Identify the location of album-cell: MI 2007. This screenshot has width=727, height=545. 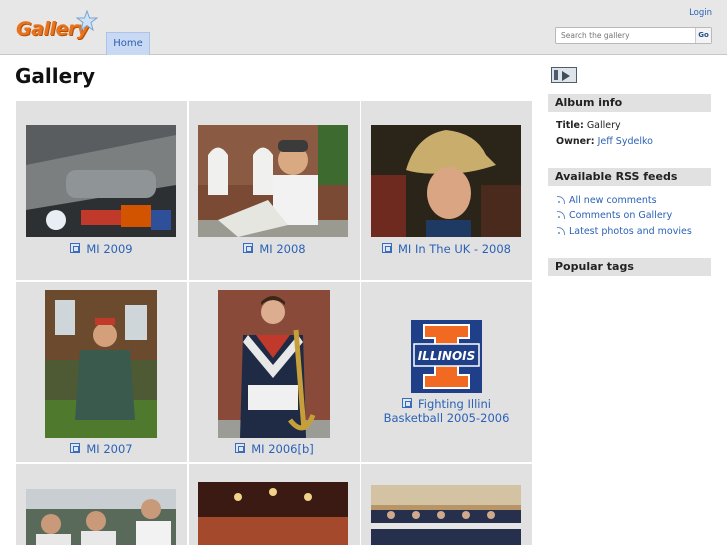
(101, 372).